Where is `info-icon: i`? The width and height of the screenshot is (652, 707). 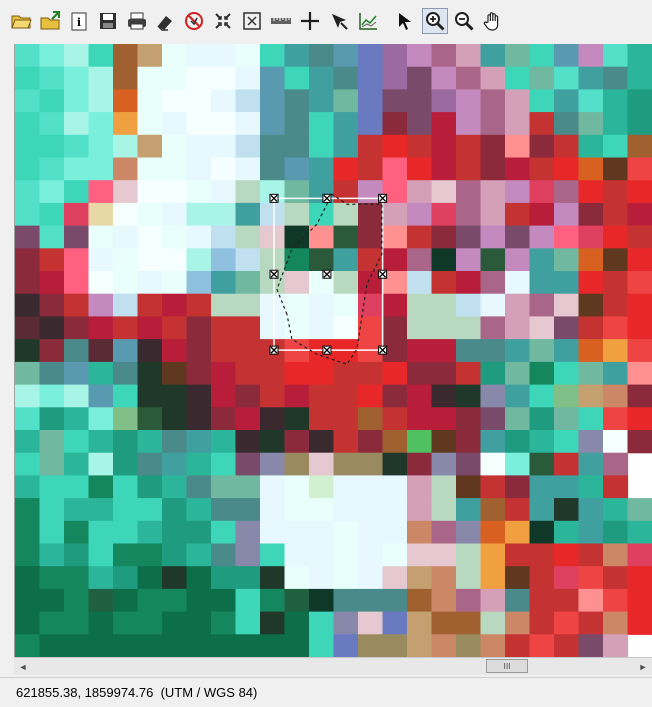 info-icon: i is located at coordinates (79, 21).